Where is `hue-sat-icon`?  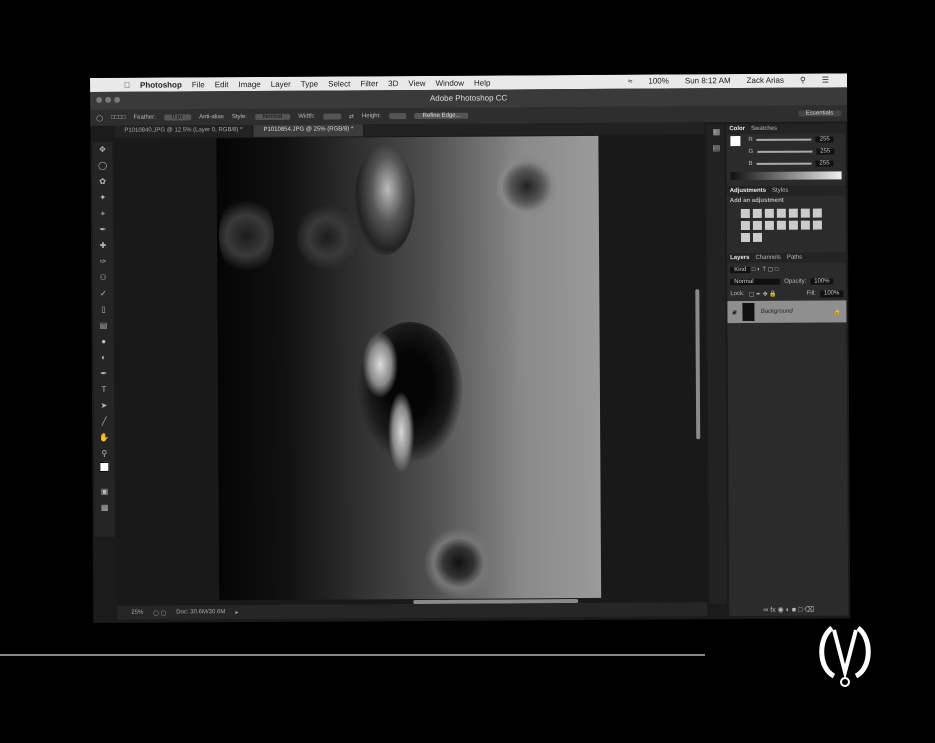
hue-sat-icon is located at coordinates (805, 213).